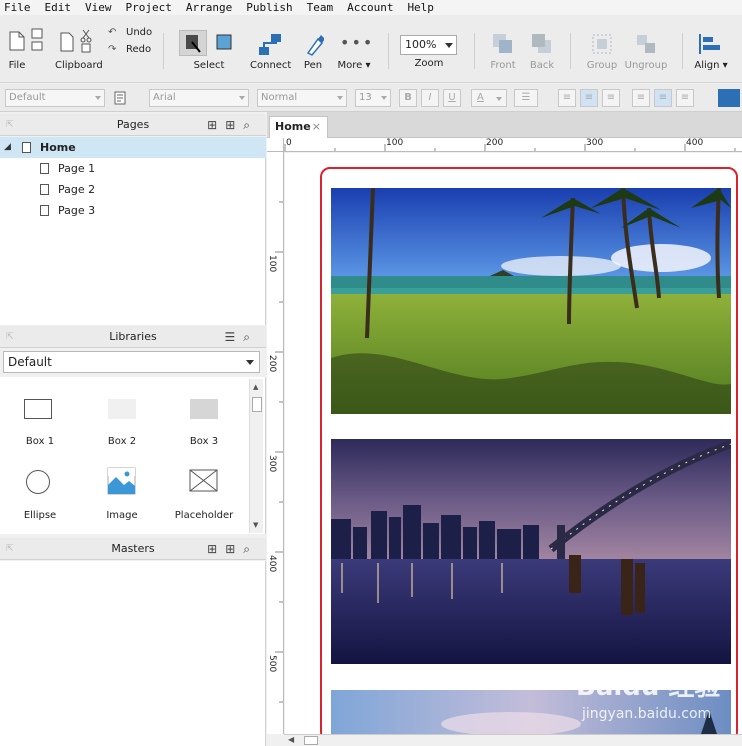 The width and height of the screenshot is (742, 746). What do you see at coordinates (133, 210) in the screenshot?
I see `page-item-page3: Page 3` at bounding box center [133, 210].